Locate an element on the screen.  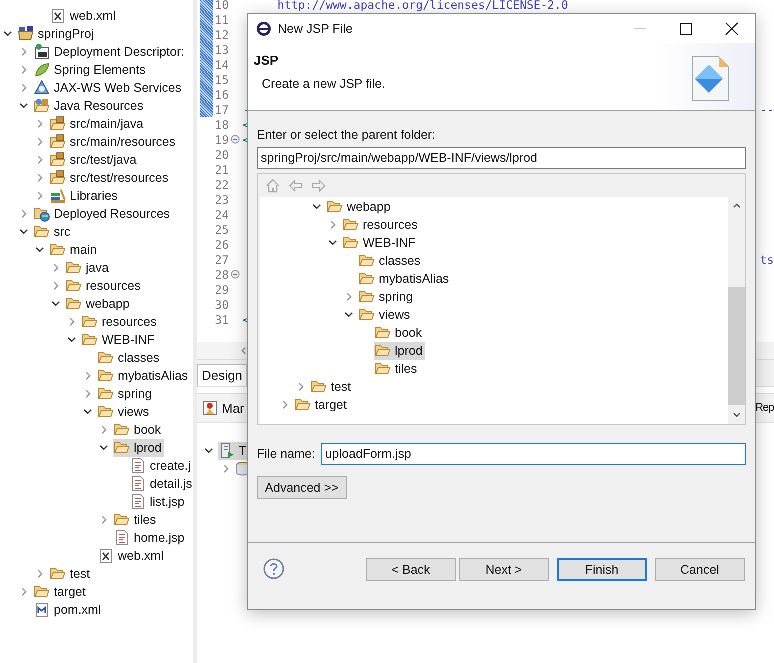
maximize-icon is located at coordinates (686, 29).